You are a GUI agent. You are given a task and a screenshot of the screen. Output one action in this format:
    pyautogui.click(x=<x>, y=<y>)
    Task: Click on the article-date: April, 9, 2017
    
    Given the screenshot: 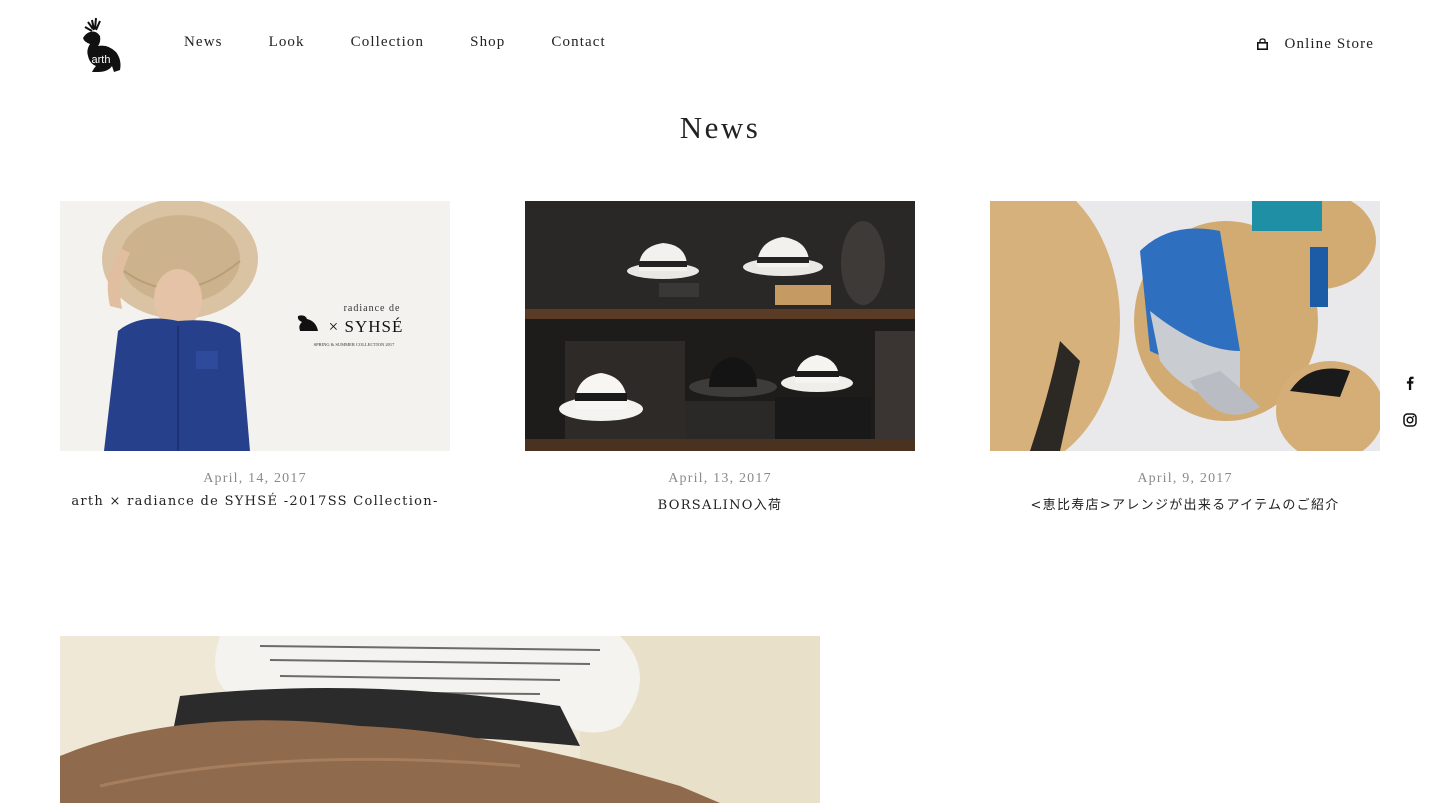 What is the action you would take?
    pyautogui.click(x=1185, y=478)
    